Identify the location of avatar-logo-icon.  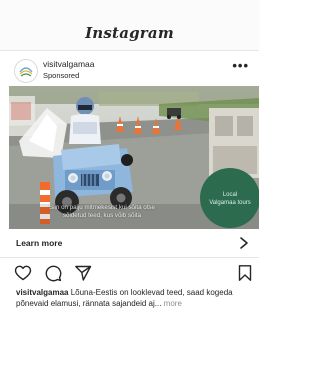
(26, 71).